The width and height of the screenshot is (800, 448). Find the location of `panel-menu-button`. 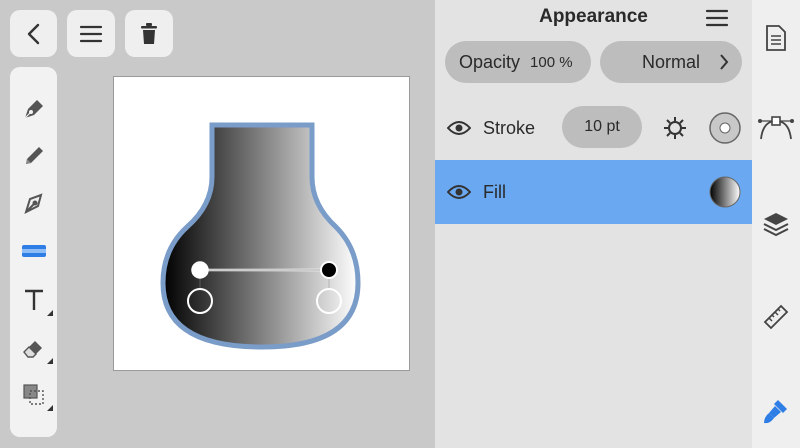

panel-menu-button is located at coordinates (717, 19).